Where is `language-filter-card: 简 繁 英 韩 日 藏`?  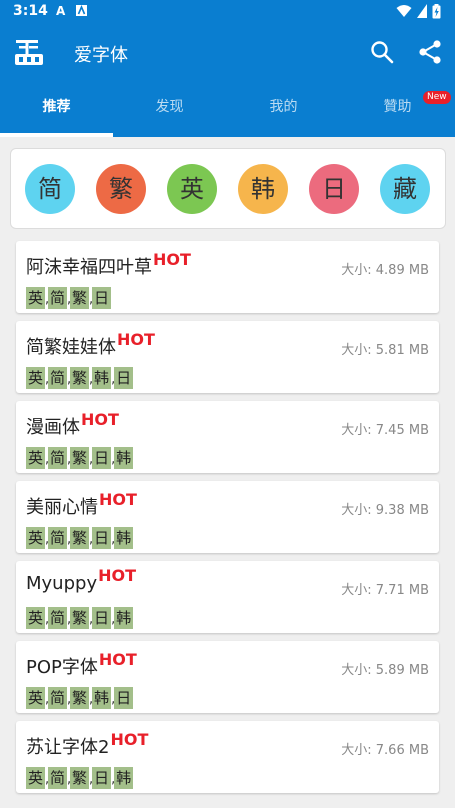 language-filter-card: 简 繁 英 韩 日 藏 is located at coordinates (228, 188).